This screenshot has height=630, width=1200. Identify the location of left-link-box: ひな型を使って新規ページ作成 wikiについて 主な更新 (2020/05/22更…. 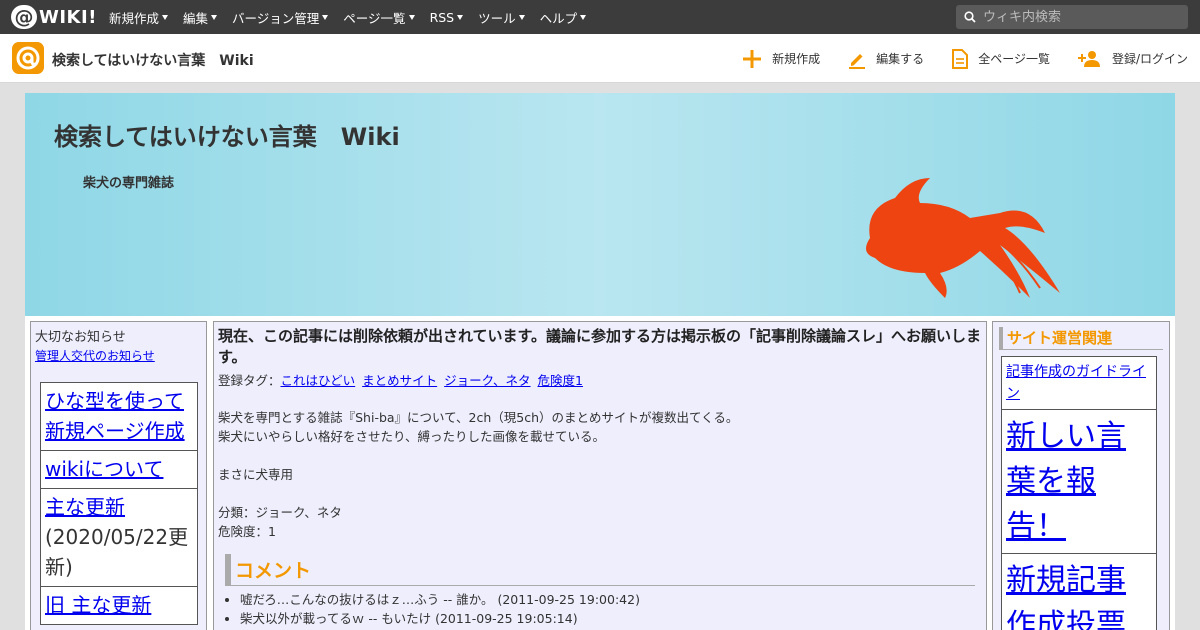
(119, 503).